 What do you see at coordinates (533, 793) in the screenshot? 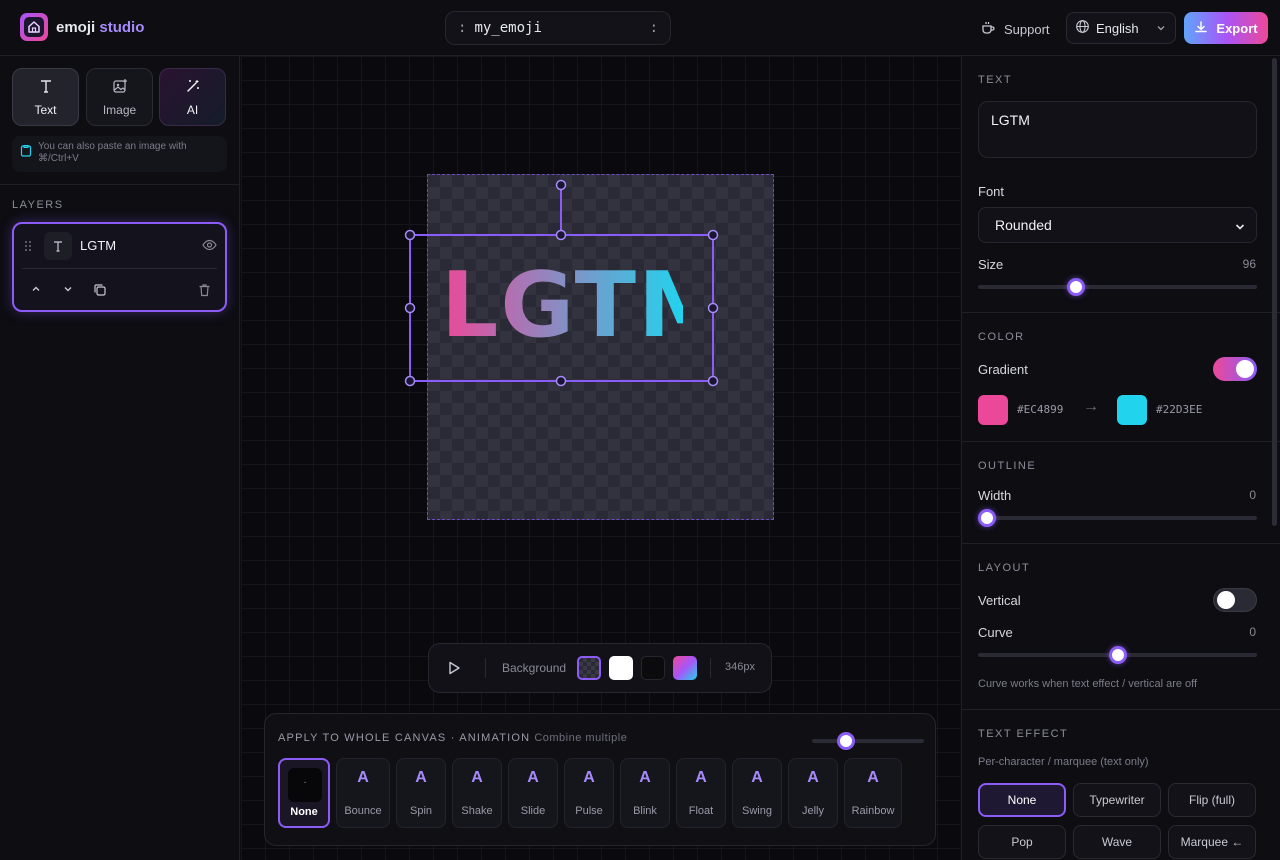
I see `animation-option-slide: A Slide` at bounding box center [533, 793].